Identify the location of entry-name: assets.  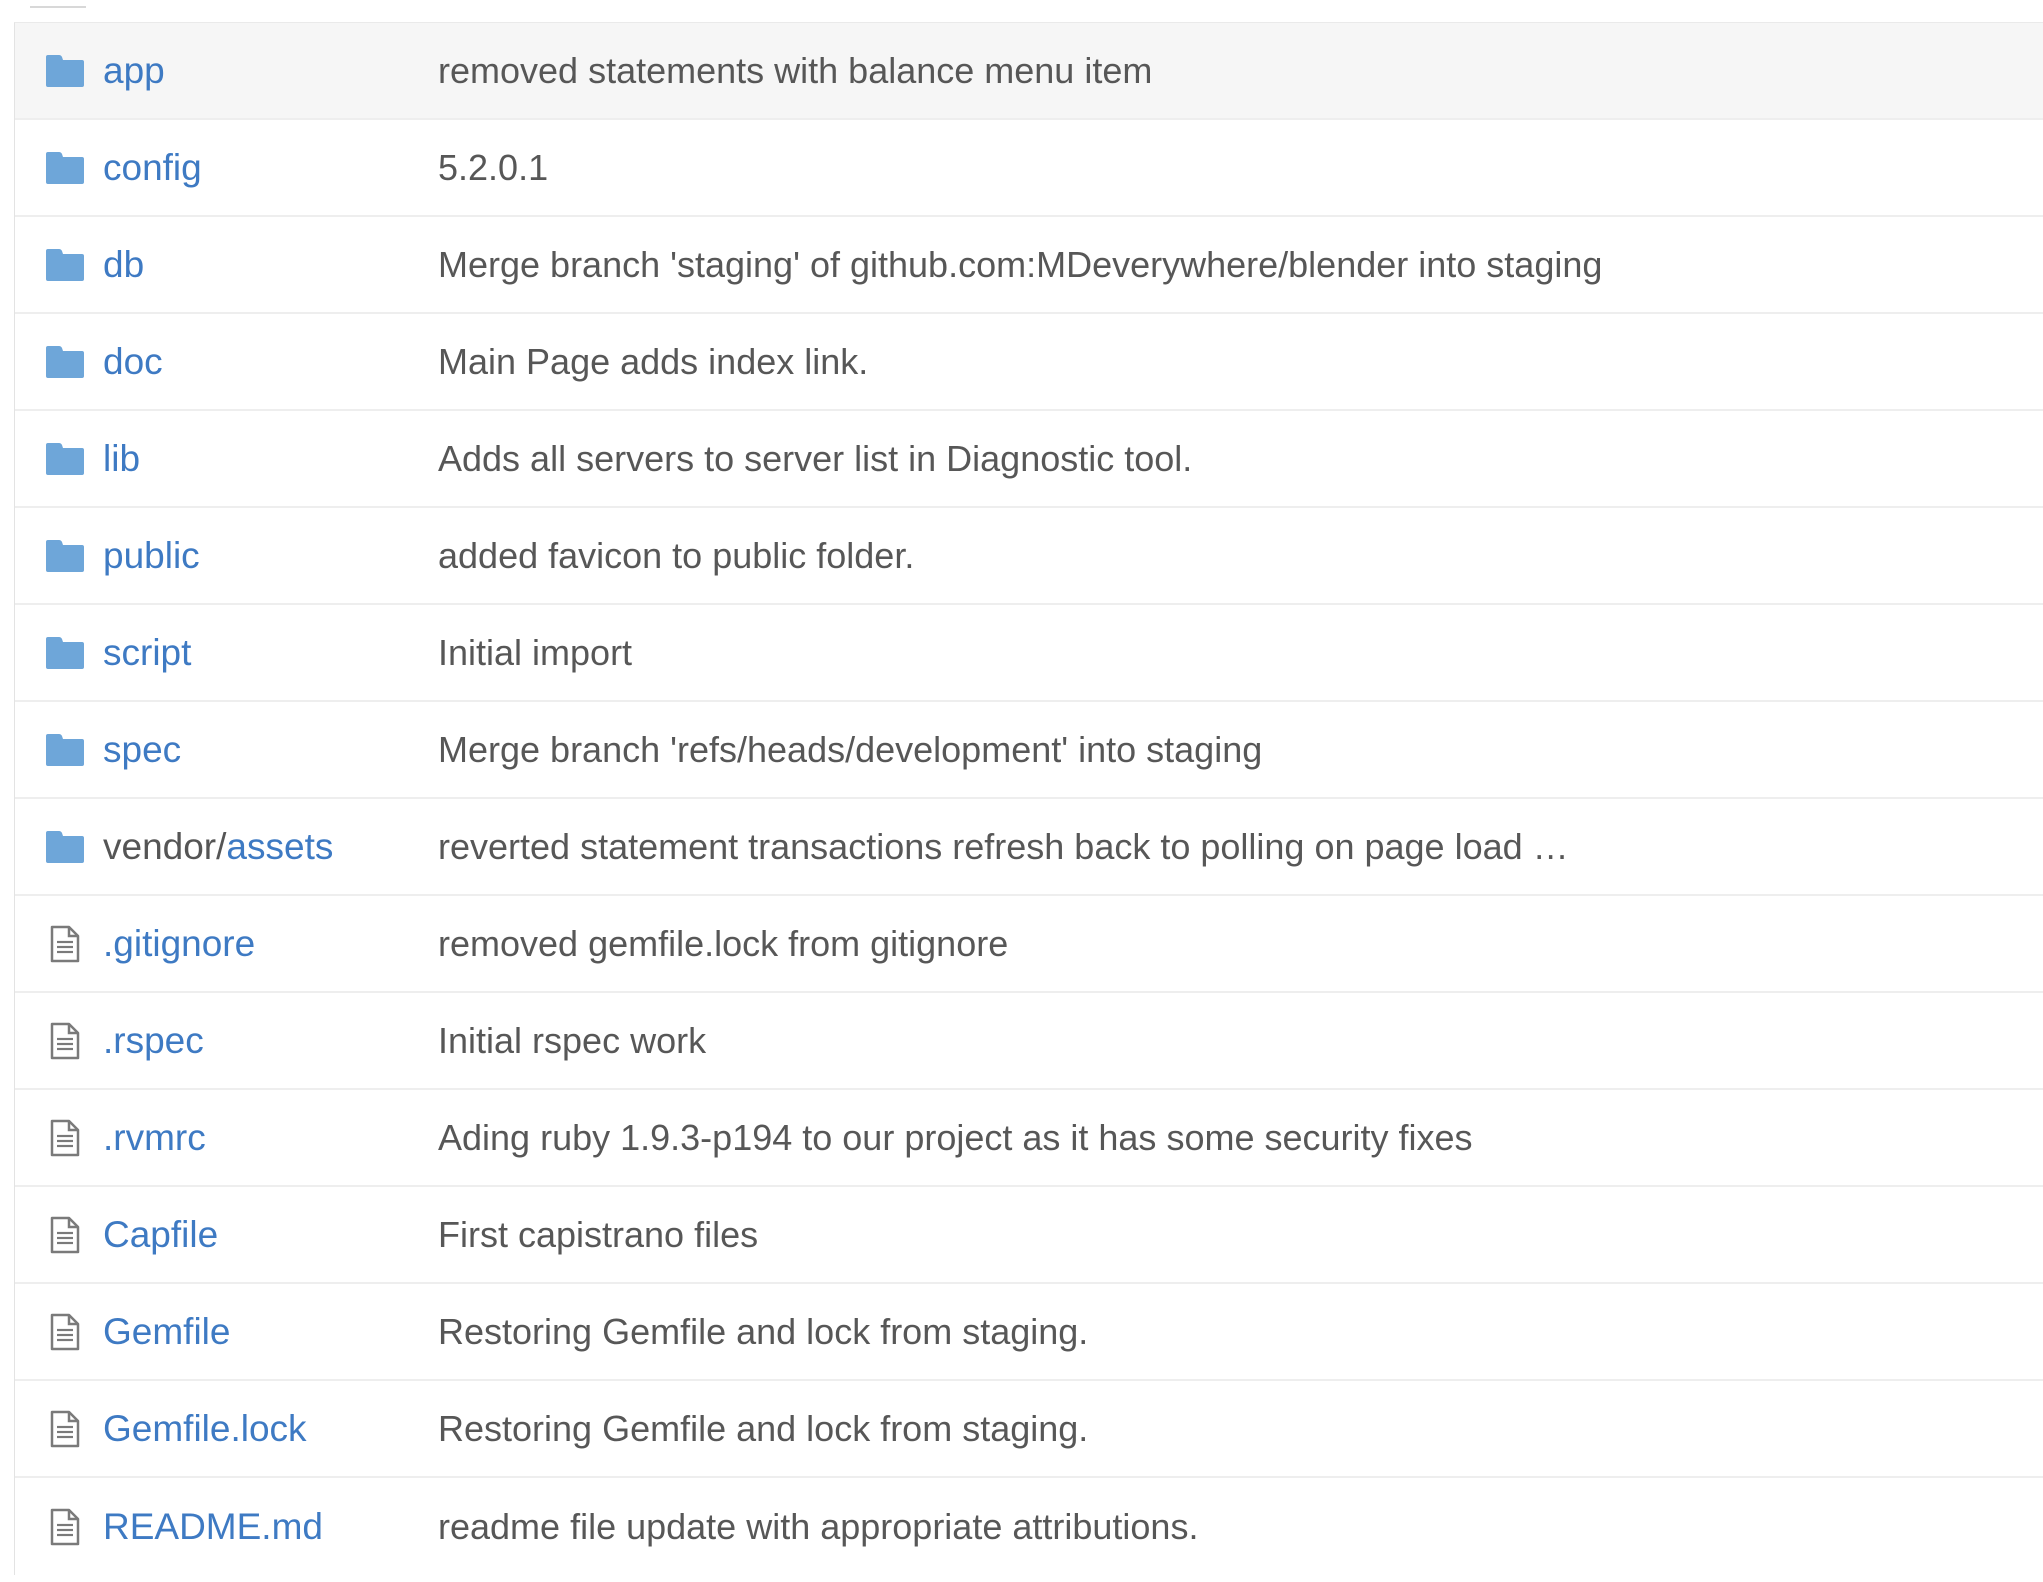
(279, 846).